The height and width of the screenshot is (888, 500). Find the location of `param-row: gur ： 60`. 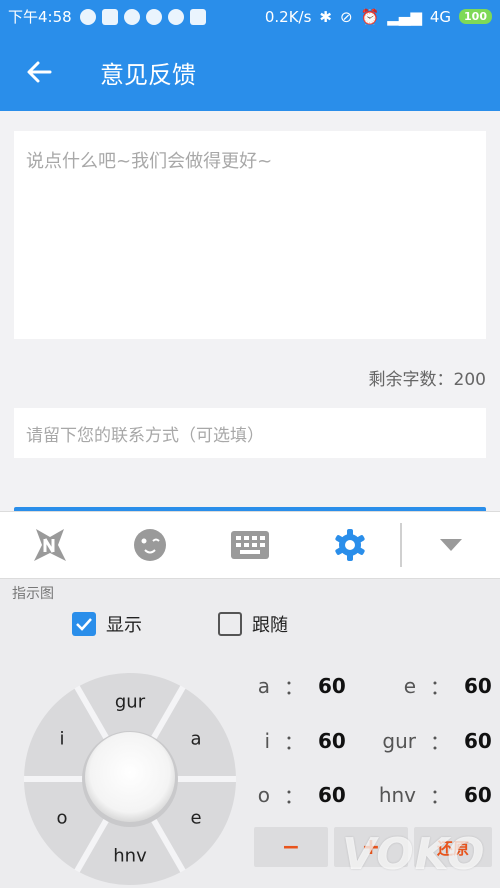

param-row: gur ： 60 is located at coordinates (424, 740).